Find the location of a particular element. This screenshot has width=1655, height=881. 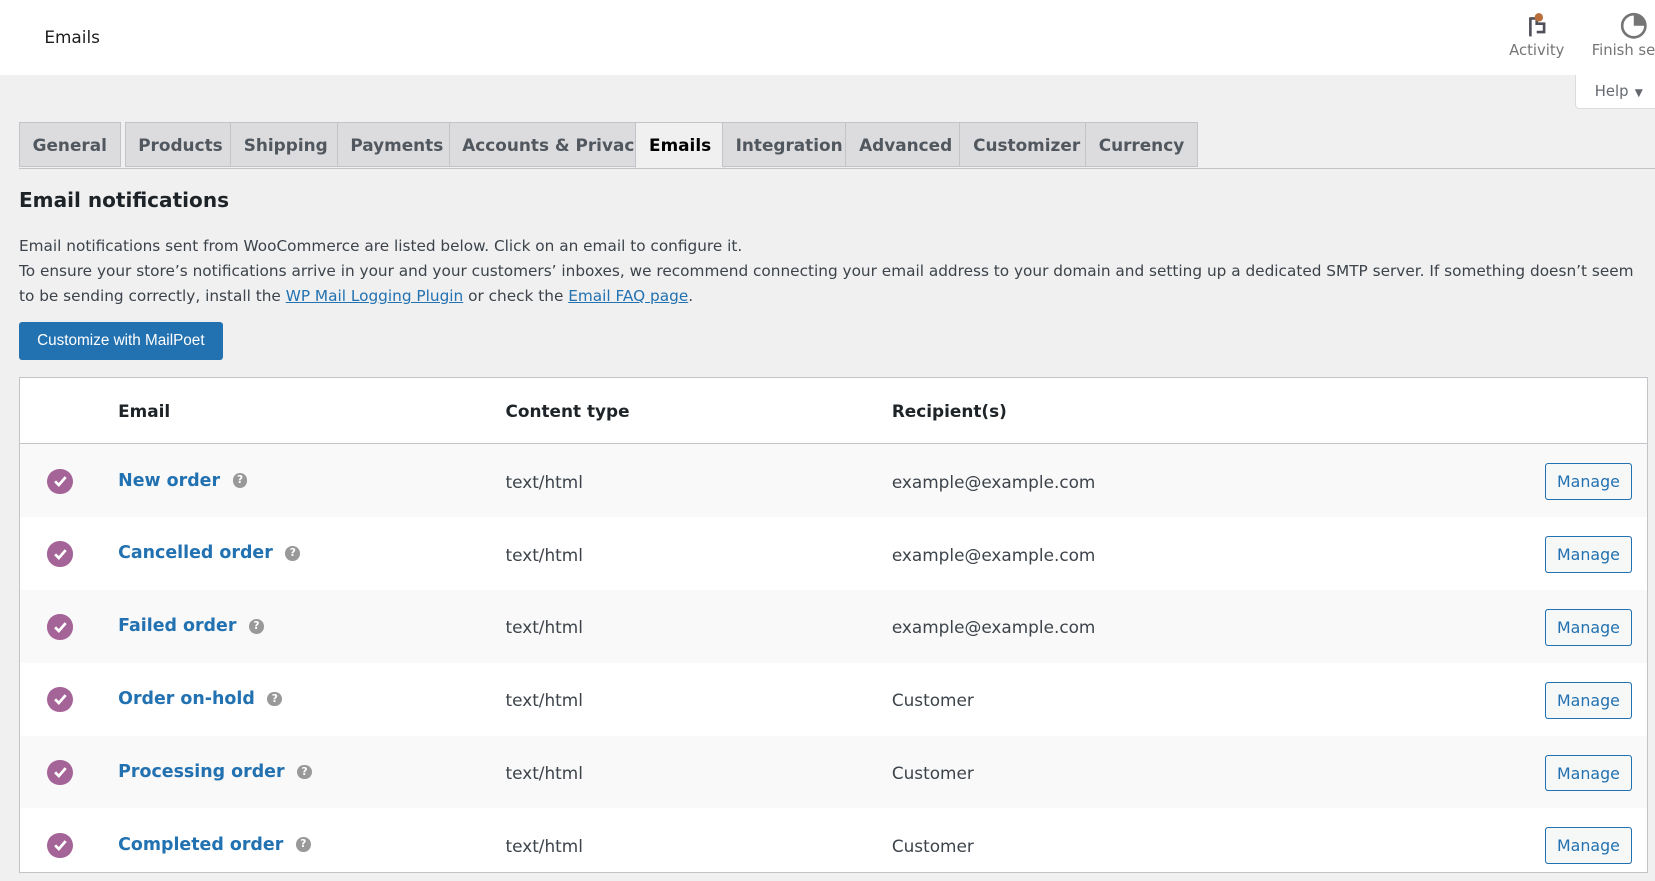

email-faq-link: Email FAQ page is located at coordinates (628, 296).